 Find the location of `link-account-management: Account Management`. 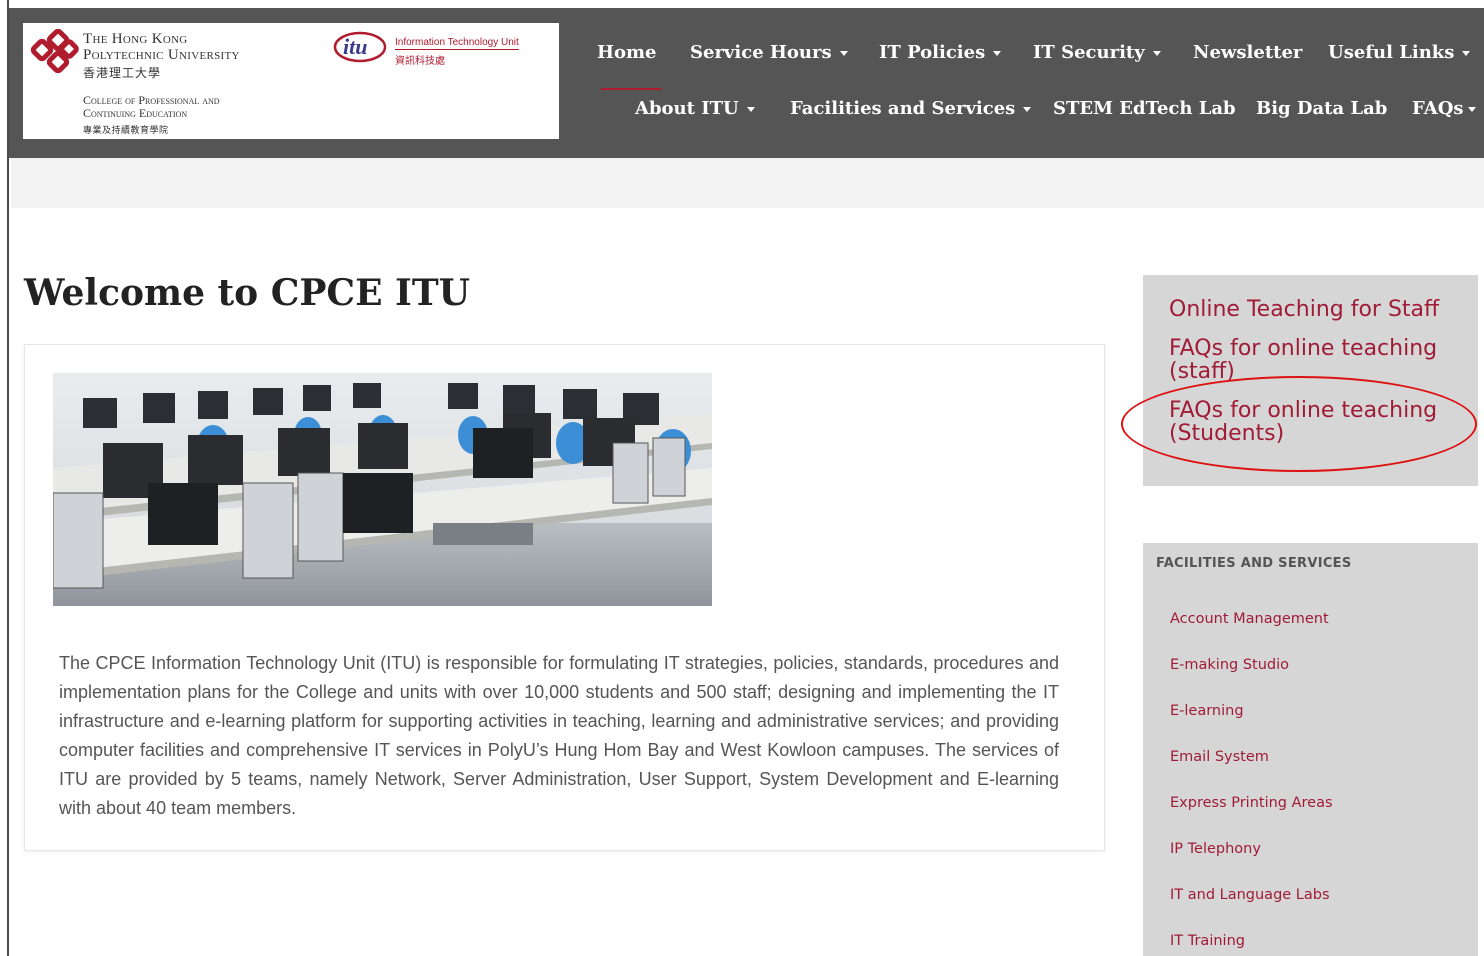

link-account-management: Account Management is located at coordinates (1249, 619).